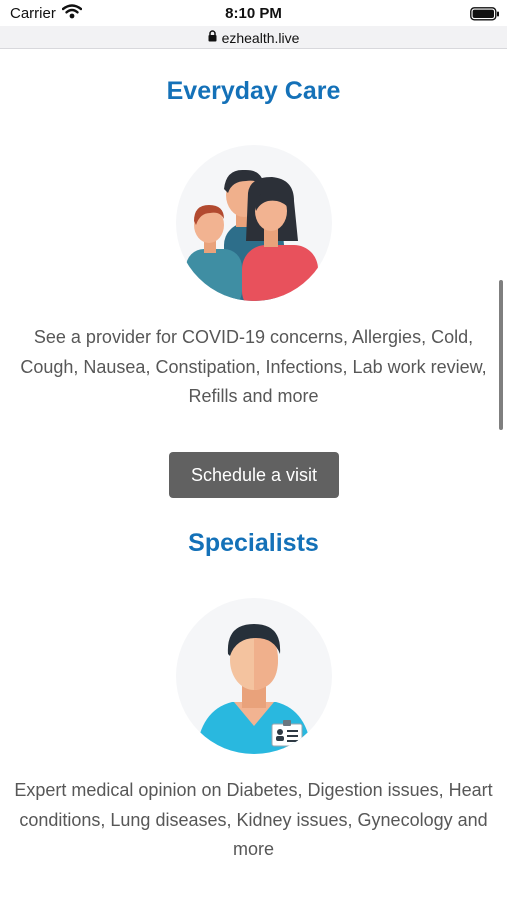 The width and height of the screenshot is (507, 900). What do you see at coordinates (501, 355) in the screenshot?
I see `scrollbar` at bounding box center [501, 355].